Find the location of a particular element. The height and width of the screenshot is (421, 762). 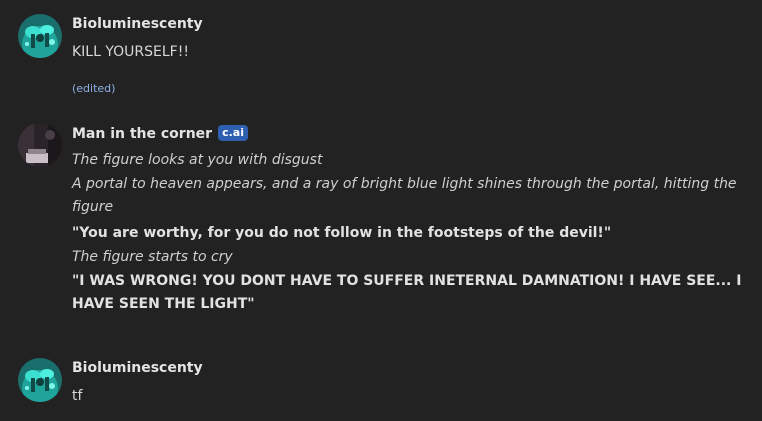

bot-badge: c.ai is located at coordinates (233, 133).